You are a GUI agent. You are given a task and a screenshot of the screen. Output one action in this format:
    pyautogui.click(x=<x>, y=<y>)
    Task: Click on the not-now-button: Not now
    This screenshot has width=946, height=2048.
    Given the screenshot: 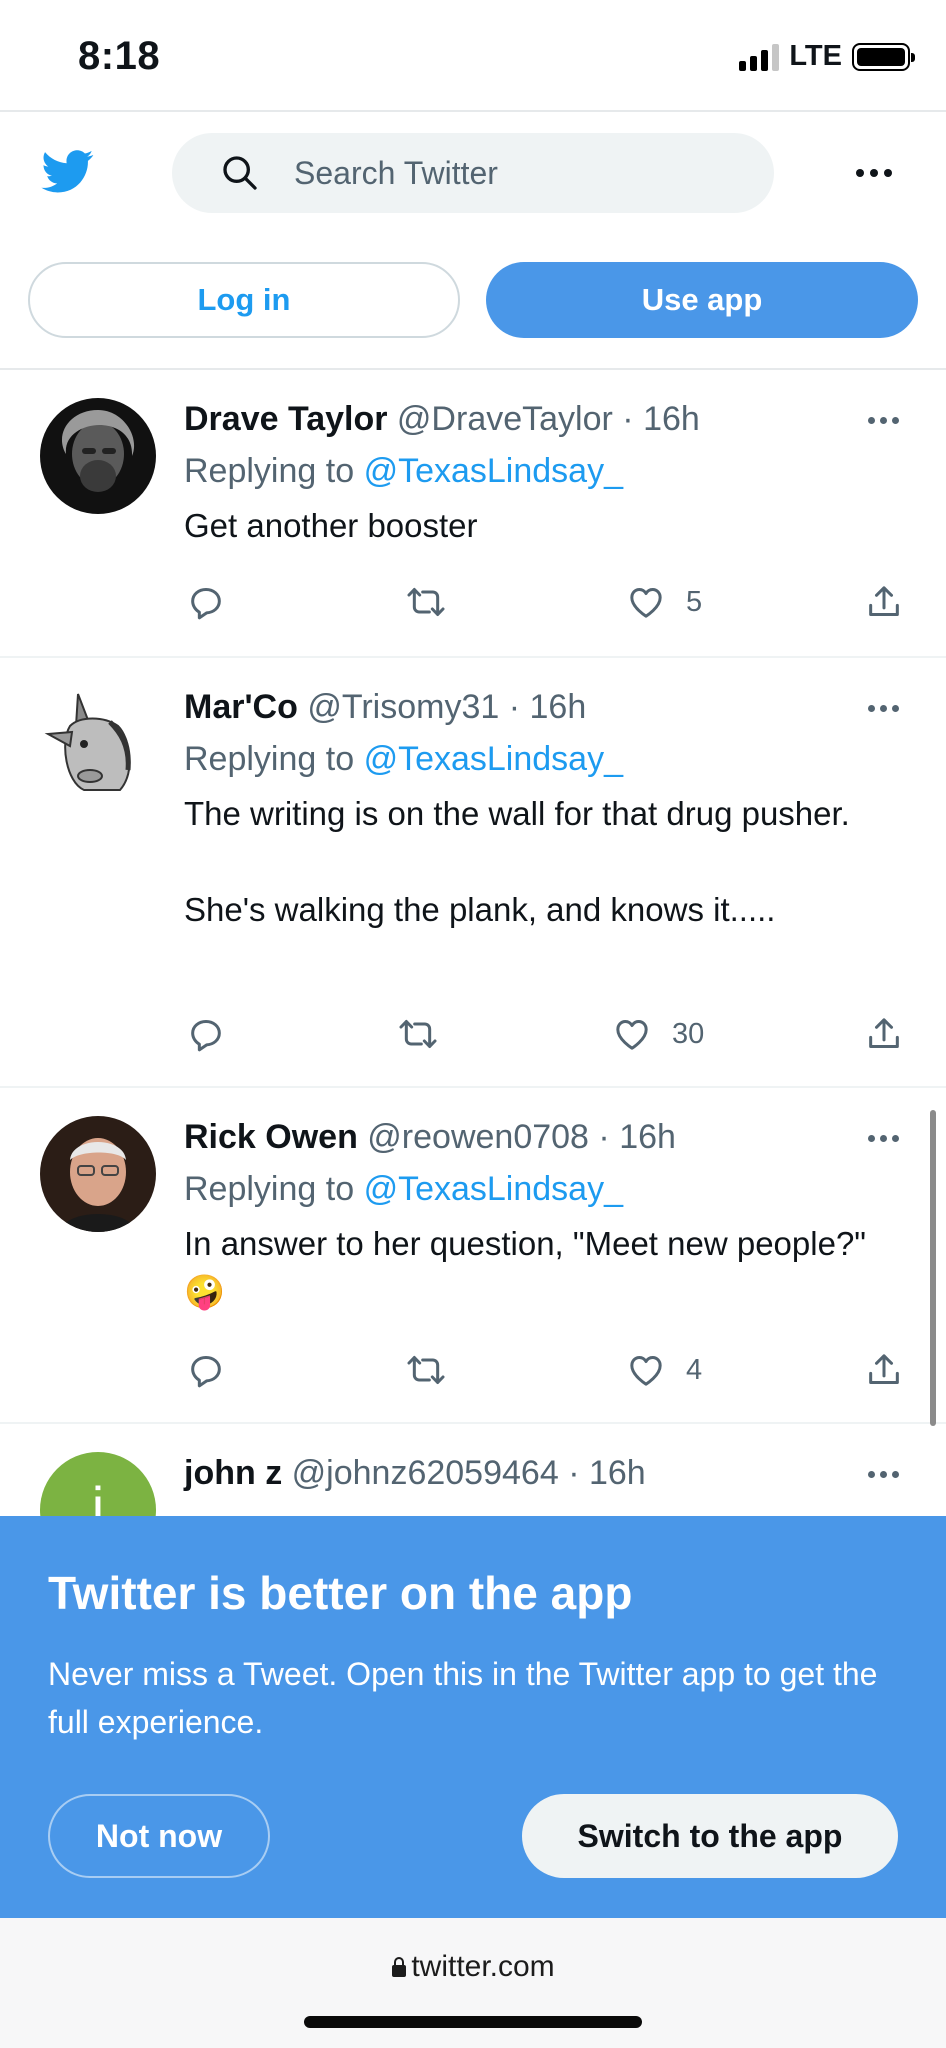 What is the action you would take?
    pyautogui.click(x=159, y=1836)
    